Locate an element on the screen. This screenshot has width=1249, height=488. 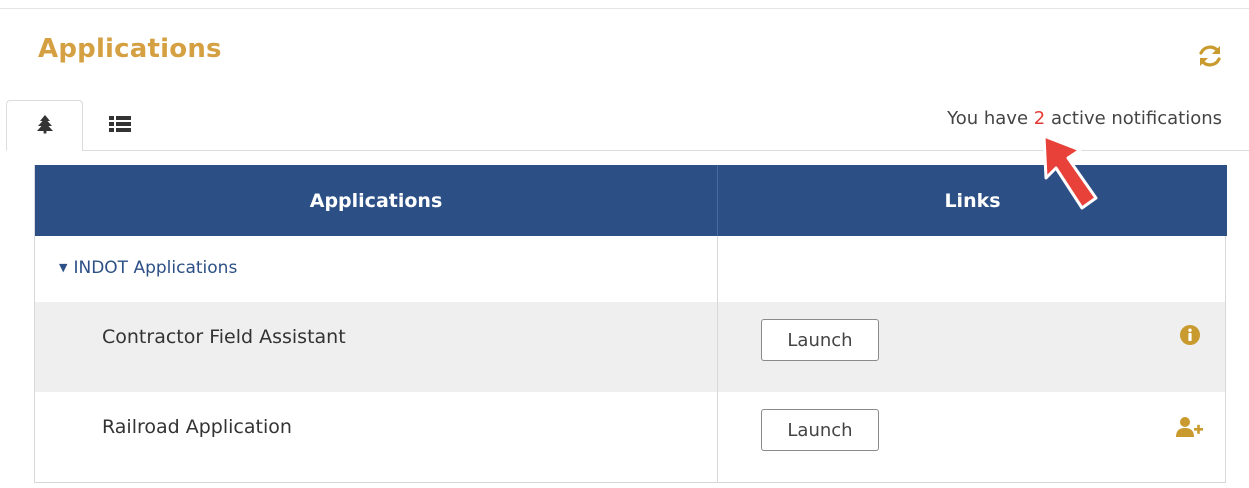
notification-count: 2 is located at coordinates (1039, 118).